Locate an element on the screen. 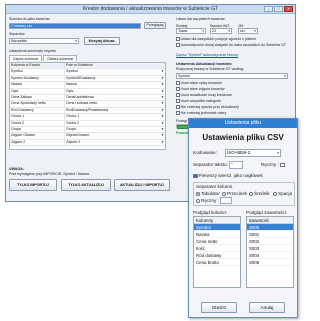 Image resolution: width=320 pixels, height=321 pixels. browse-button: Przeglądaj is located at coordinates (155, 25).